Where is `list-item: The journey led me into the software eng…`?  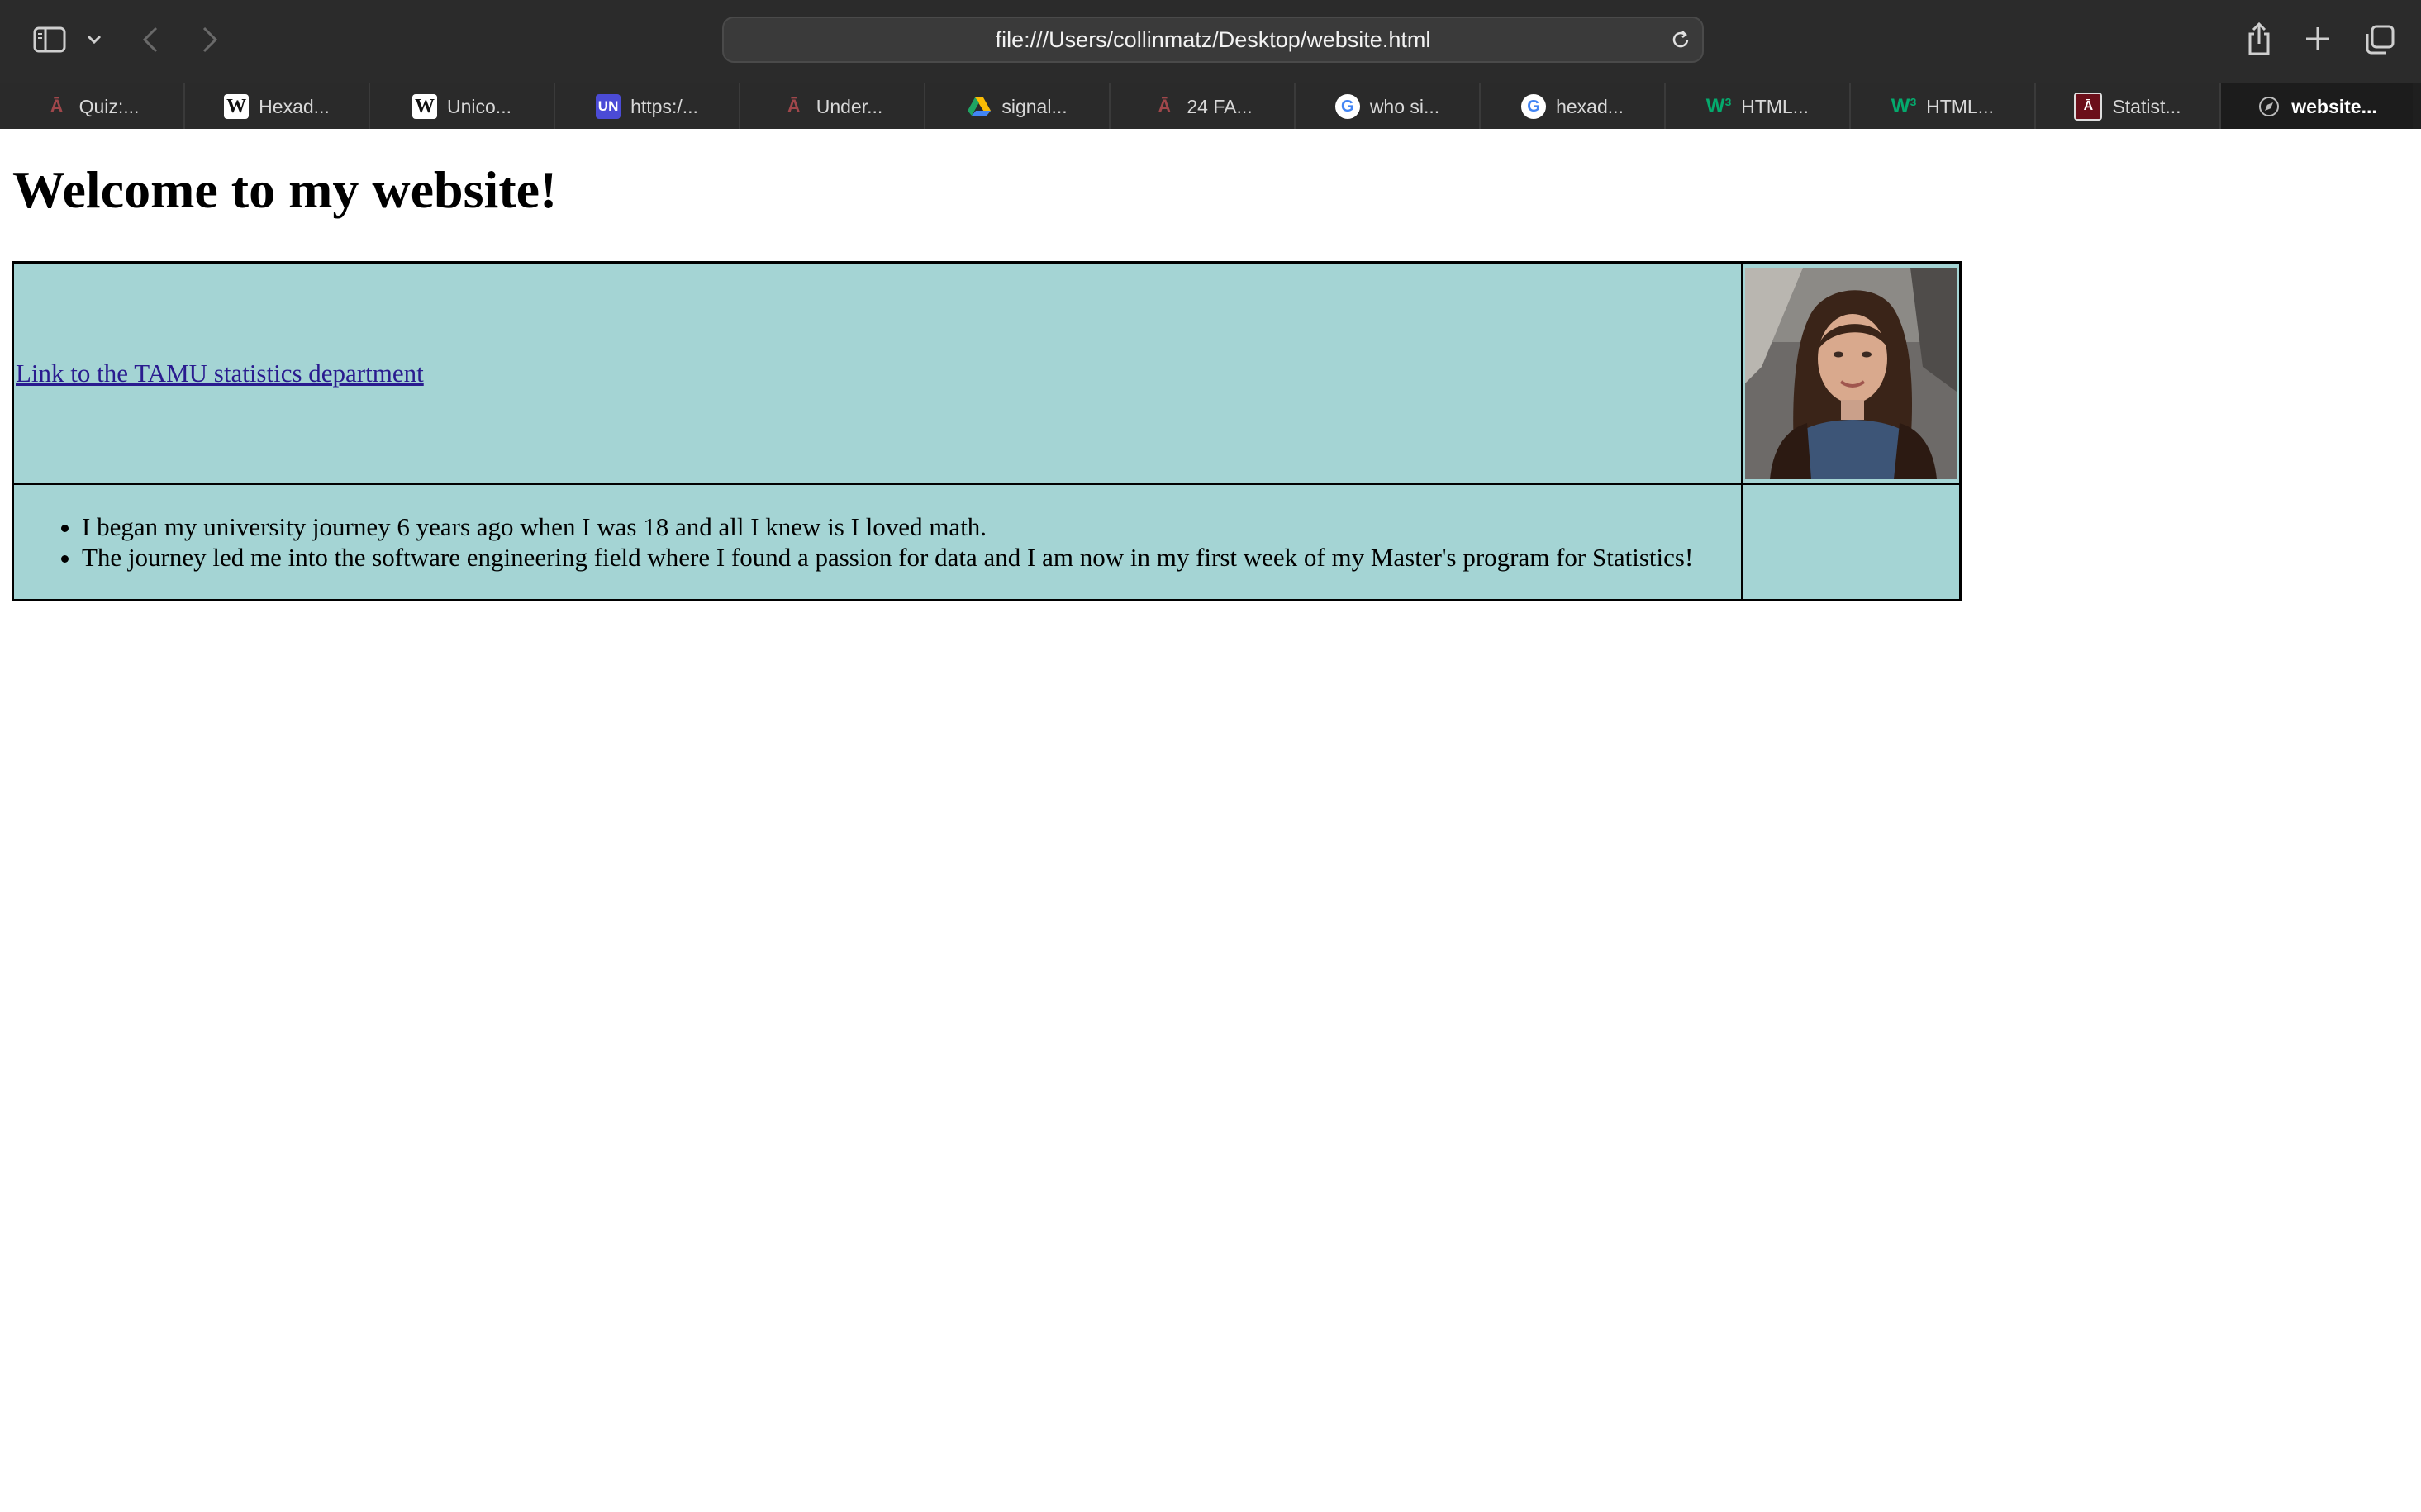
list-item: The journey led me into the software eng… is located at coordinates (911, 557).